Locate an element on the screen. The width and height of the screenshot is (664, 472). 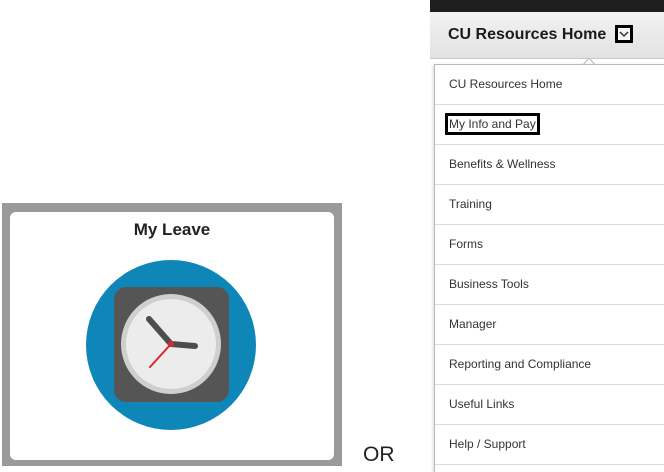
menu-item-reporting-and-compliance: Reporting and Compliance is located at coordinates (549, 365).